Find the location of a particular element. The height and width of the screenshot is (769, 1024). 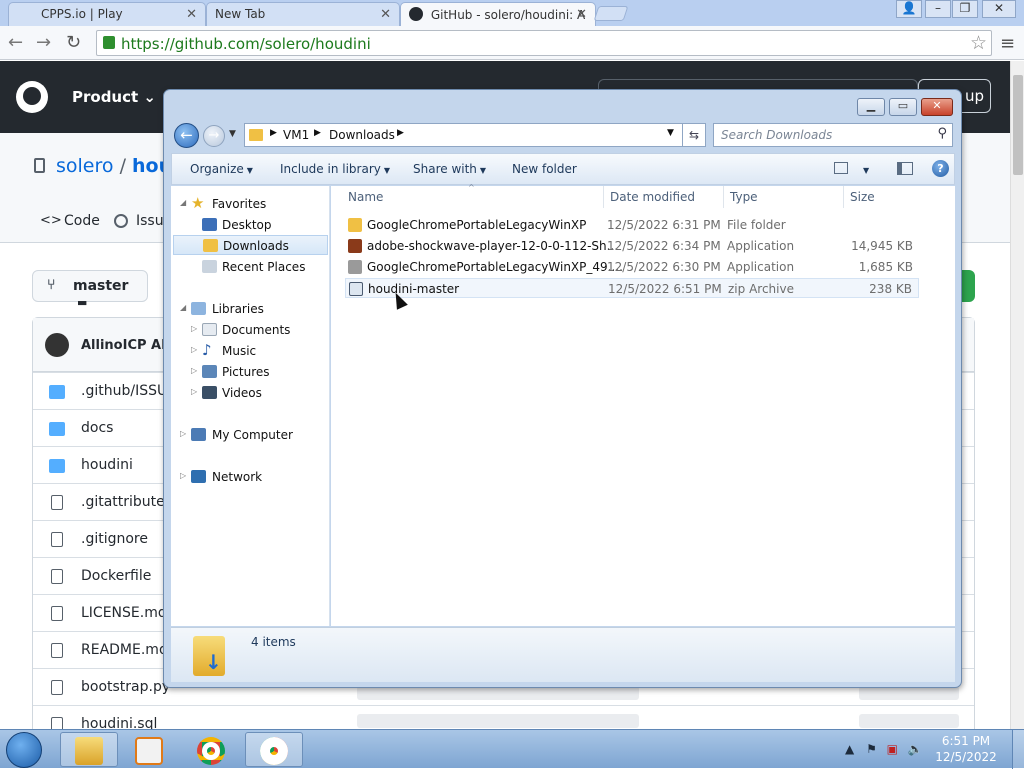

avatar is located at coordinates (57, 345).